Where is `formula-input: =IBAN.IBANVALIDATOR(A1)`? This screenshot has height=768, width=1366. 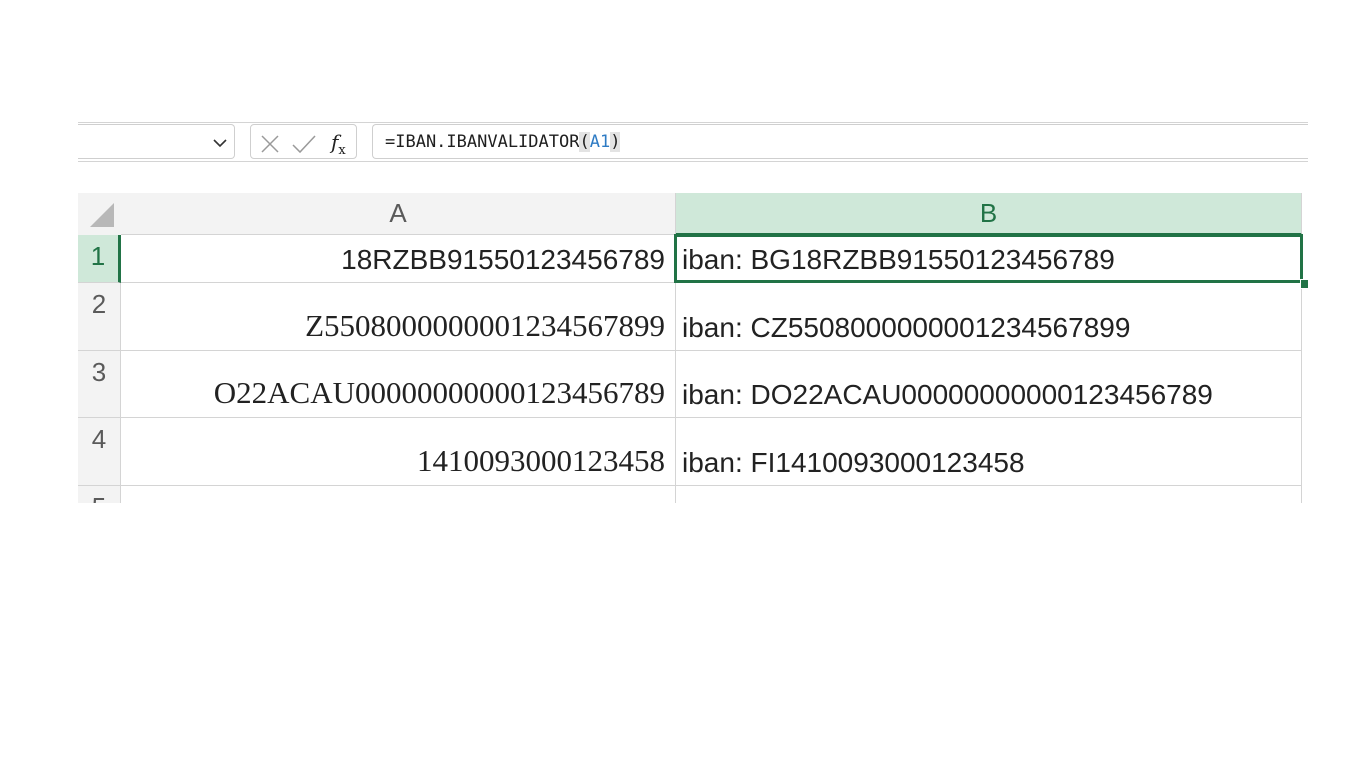
formula-input: =IBAN.IBANVALIDATOR(A1) is located at coordinates (840, 141).